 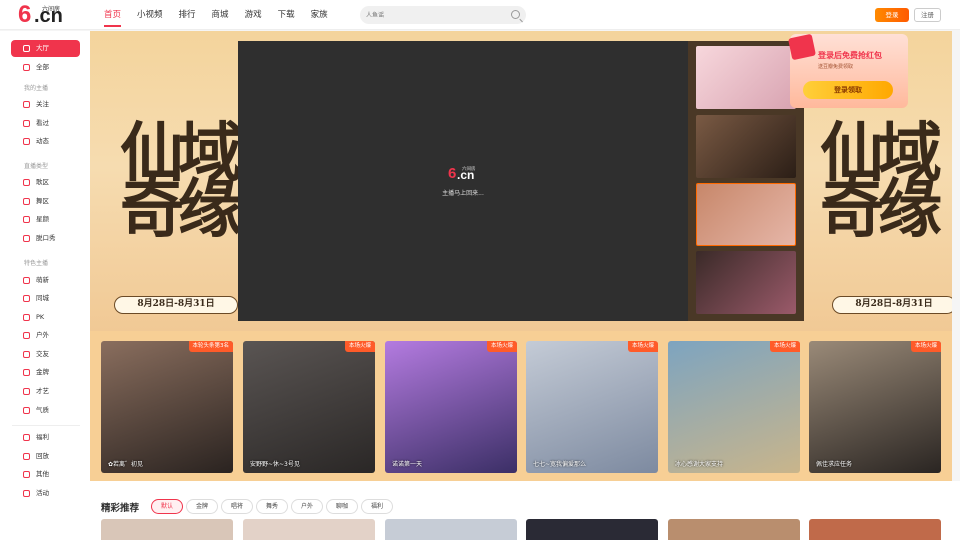 What do you see at coordinates (167, 407) in the screenshot?
I see `anchor-card-1: 本轮头条第3名 ✿若离゛初见` at bounding box center [167, 407].